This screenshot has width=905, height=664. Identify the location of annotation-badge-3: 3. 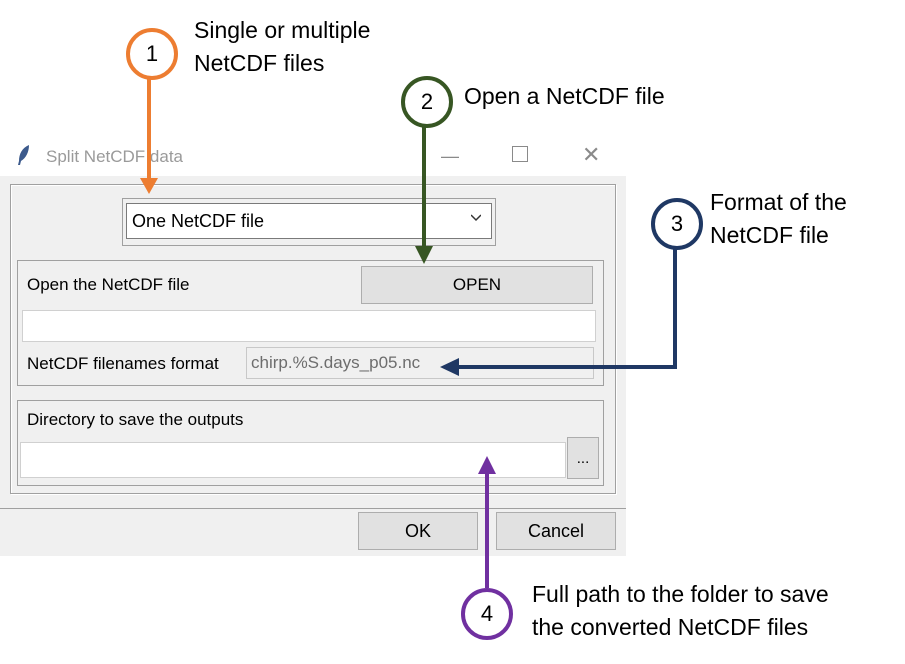
(677, 224).